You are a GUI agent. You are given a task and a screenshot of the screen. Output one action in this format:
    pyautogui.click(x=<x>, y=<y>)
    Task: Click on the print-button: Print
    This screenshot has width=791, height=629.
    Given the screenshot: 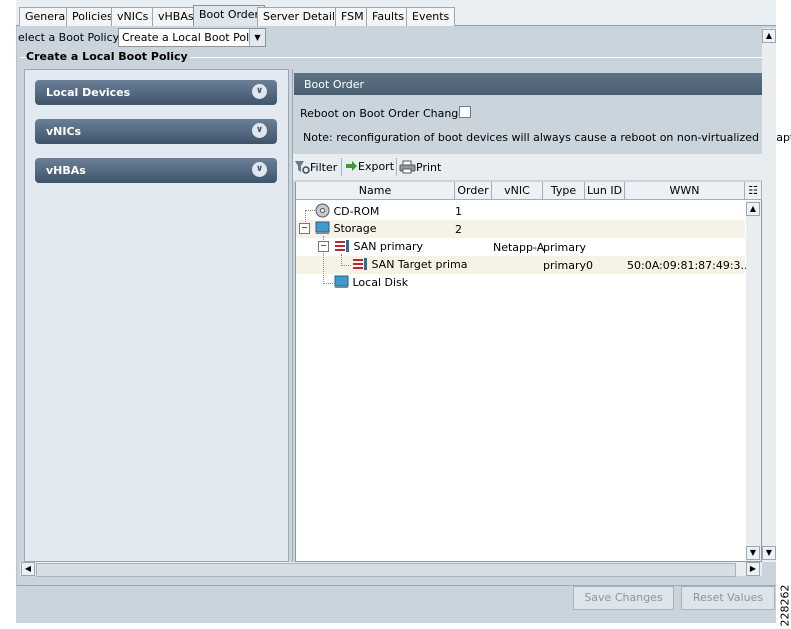 What is the action you would take?
    pyautogui.click(x=420, y=167)
    